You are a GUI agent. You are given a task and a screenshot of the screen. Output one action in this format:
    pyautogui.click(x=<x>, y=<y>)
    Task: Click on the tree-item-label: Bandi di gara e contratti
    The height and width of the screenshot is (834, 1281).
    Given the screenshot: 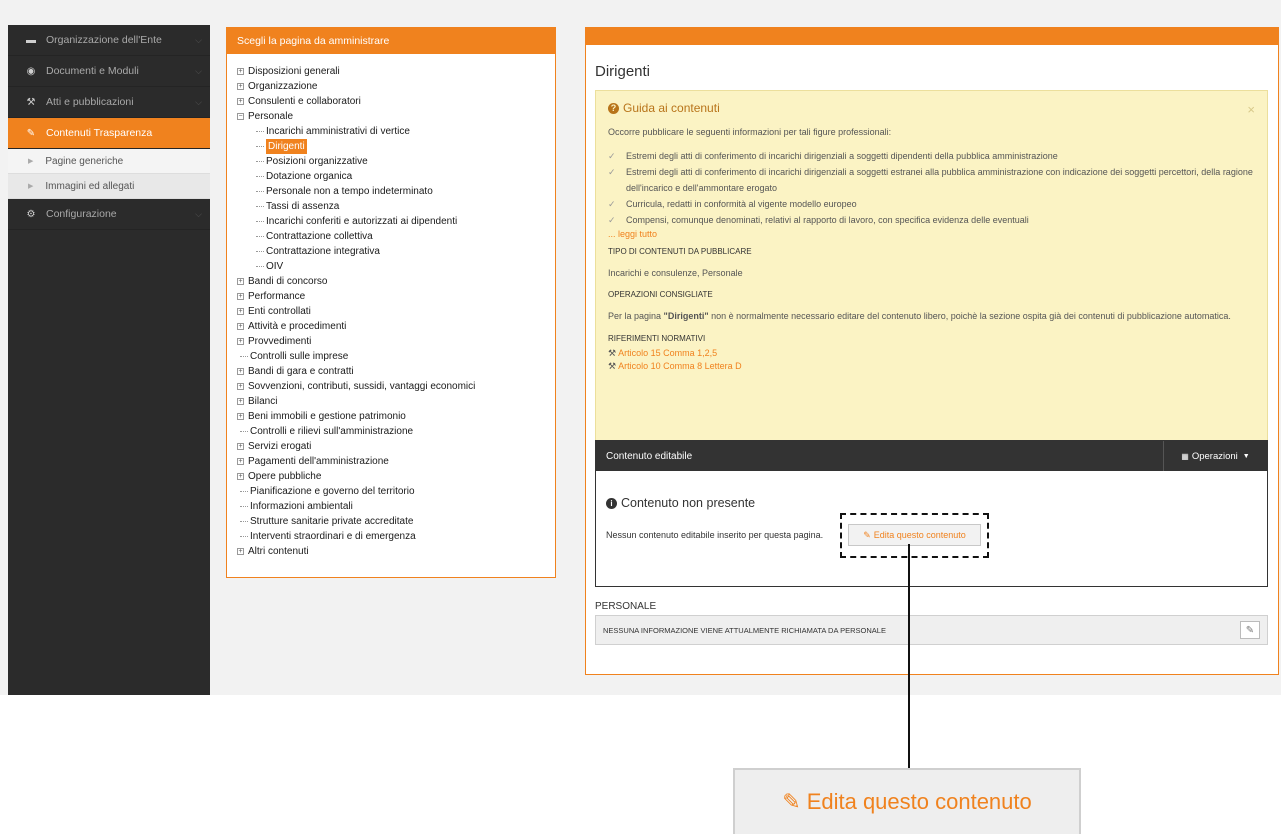 What is the action you would take?
    pyautogui.click(x=301, y=371)
    